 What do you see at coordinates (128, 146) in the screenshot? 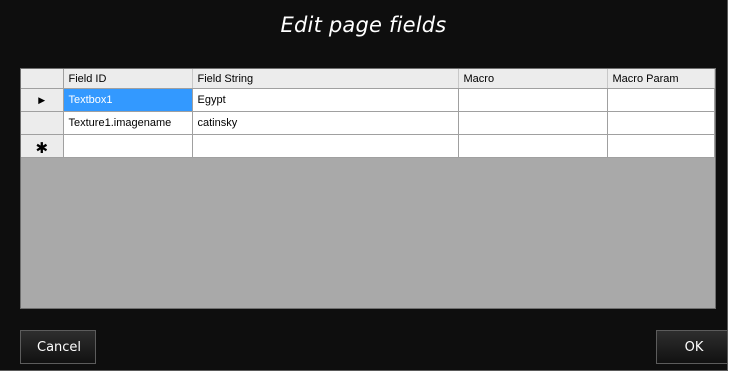
I see `cell-field-id` at bounding box center [128, 146].